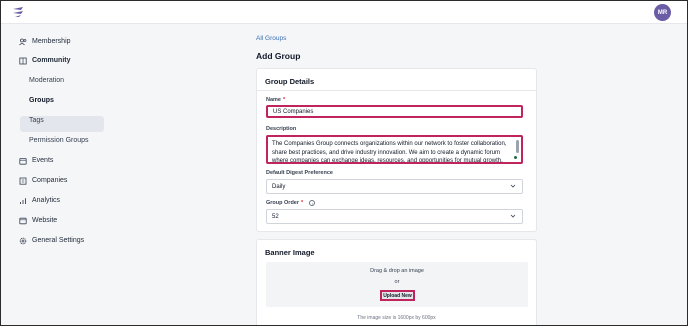  Describe the element at coordinates (279, 186) in the screenshot. I see `digest-value: Daily` at that location.